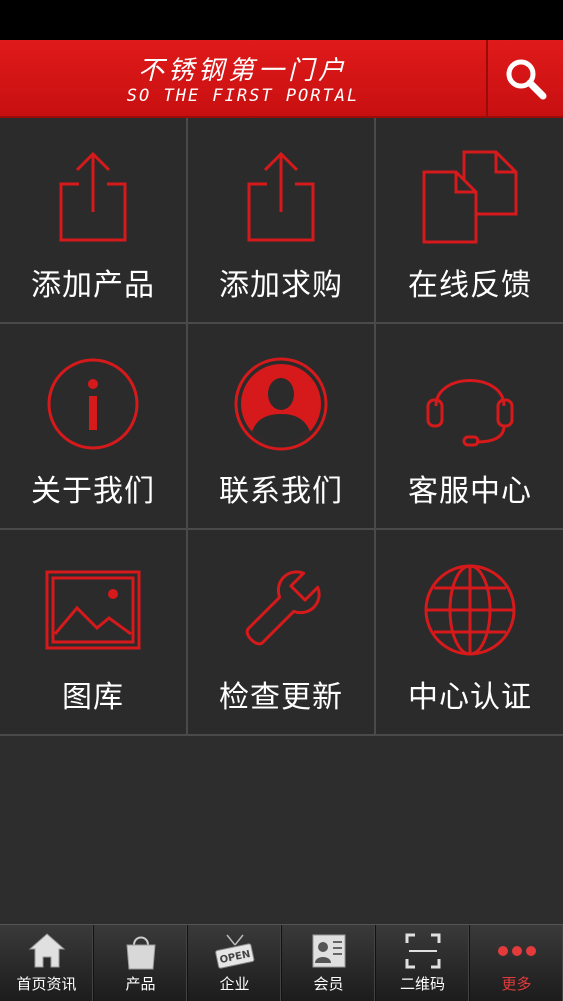 The image size is (563, 1001). What do you see at coordinates (281, 285) in the screenshot?
I see `tile-label: 添加求购` at bounding box center [281, 285].